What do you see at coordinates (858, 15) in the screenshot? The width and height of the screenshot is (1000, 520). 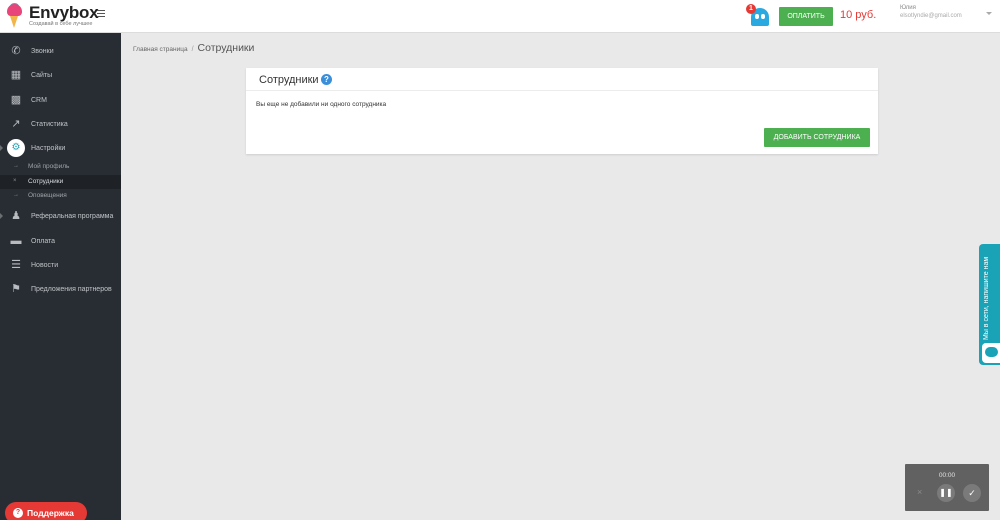 I see `balance-amount: 10 руб.` at bounding box center [858, 15].